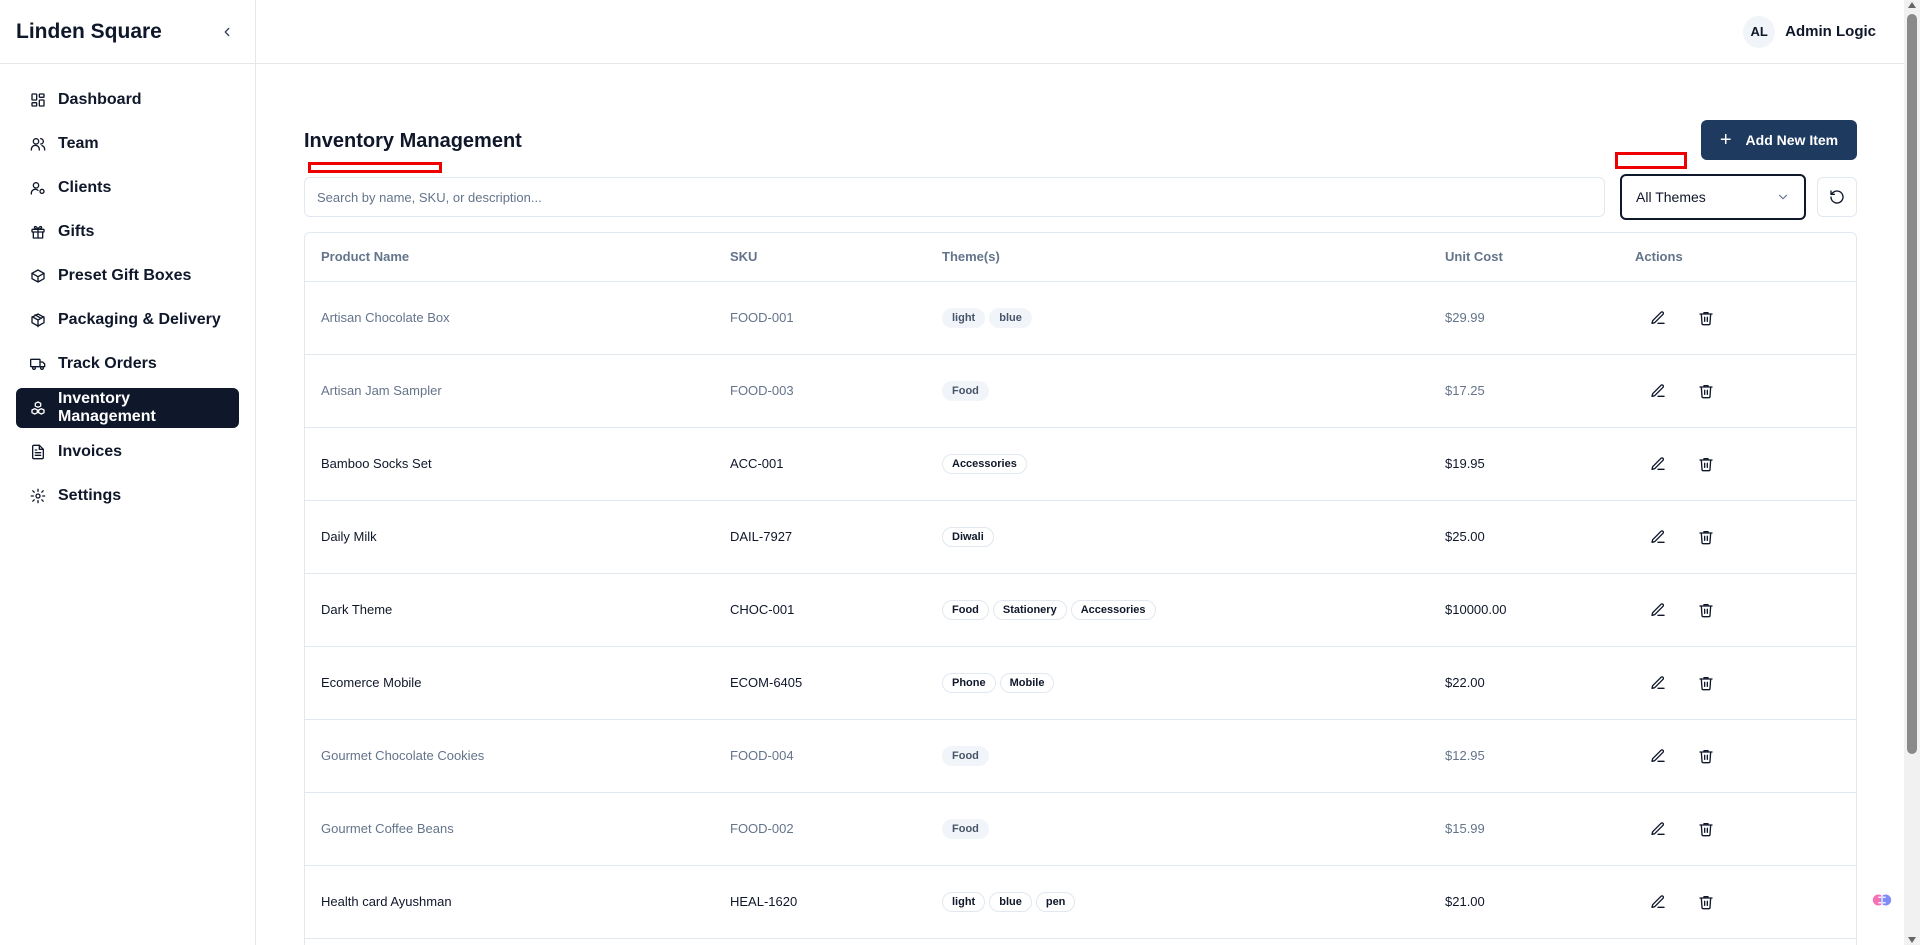  What do you see at coordinates (968, 536) in the screenshot?
I see `theme-tag: Diwali` at bounding box center [968, 536].